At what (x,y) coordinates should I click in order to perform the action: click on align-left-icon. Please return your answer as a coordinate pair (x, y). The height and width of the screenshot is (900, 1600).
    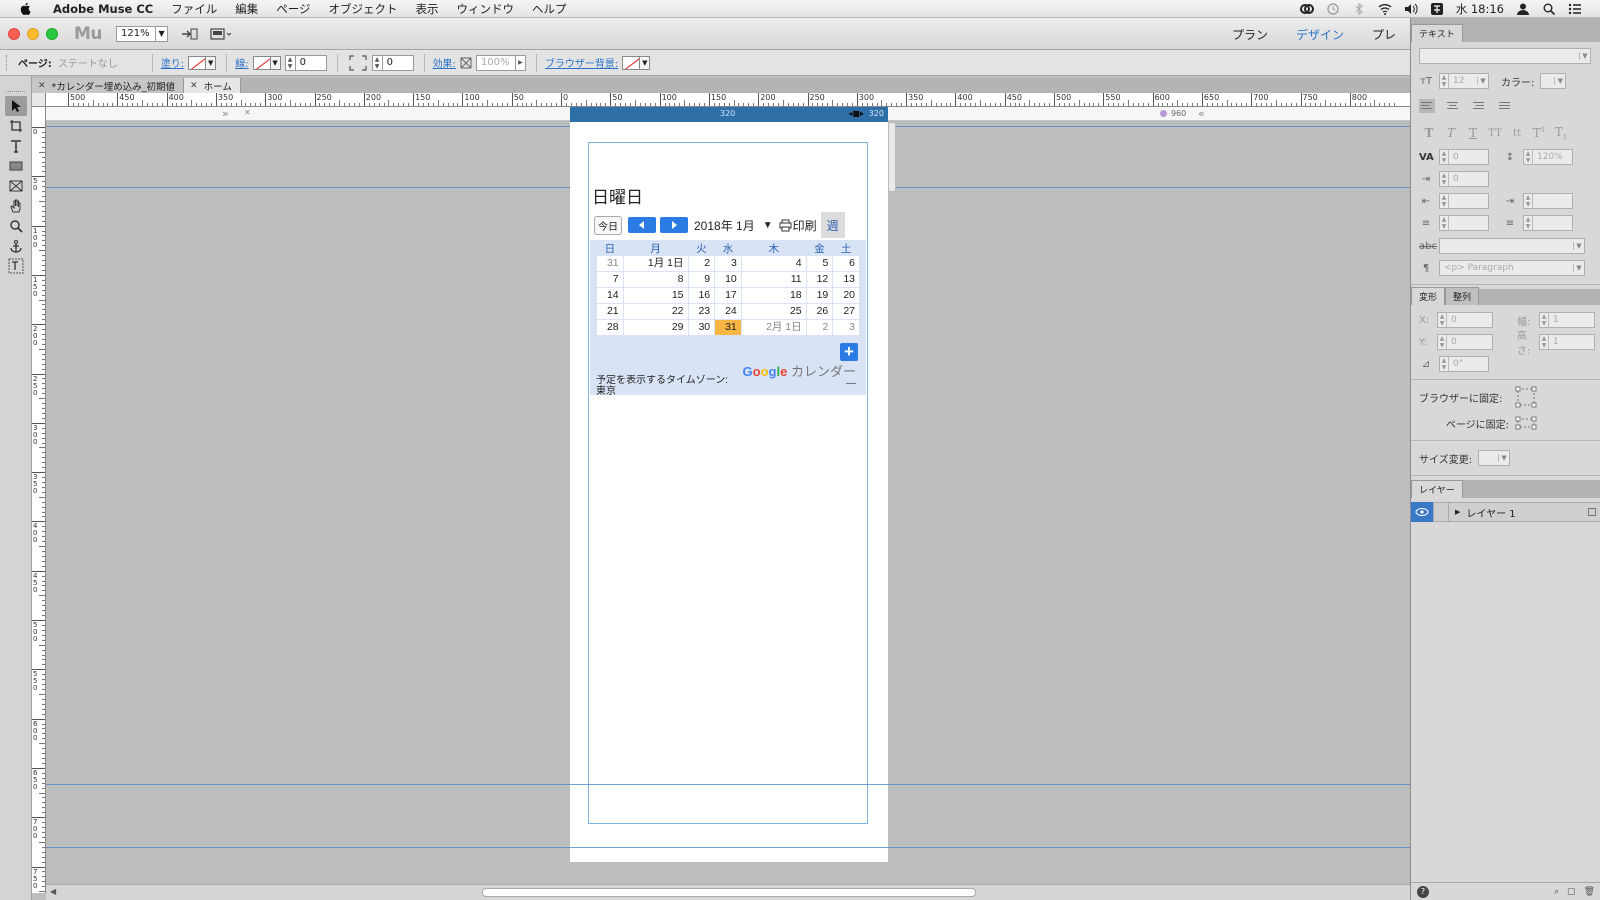
    Looking at the image, I should click on (1427, 106).